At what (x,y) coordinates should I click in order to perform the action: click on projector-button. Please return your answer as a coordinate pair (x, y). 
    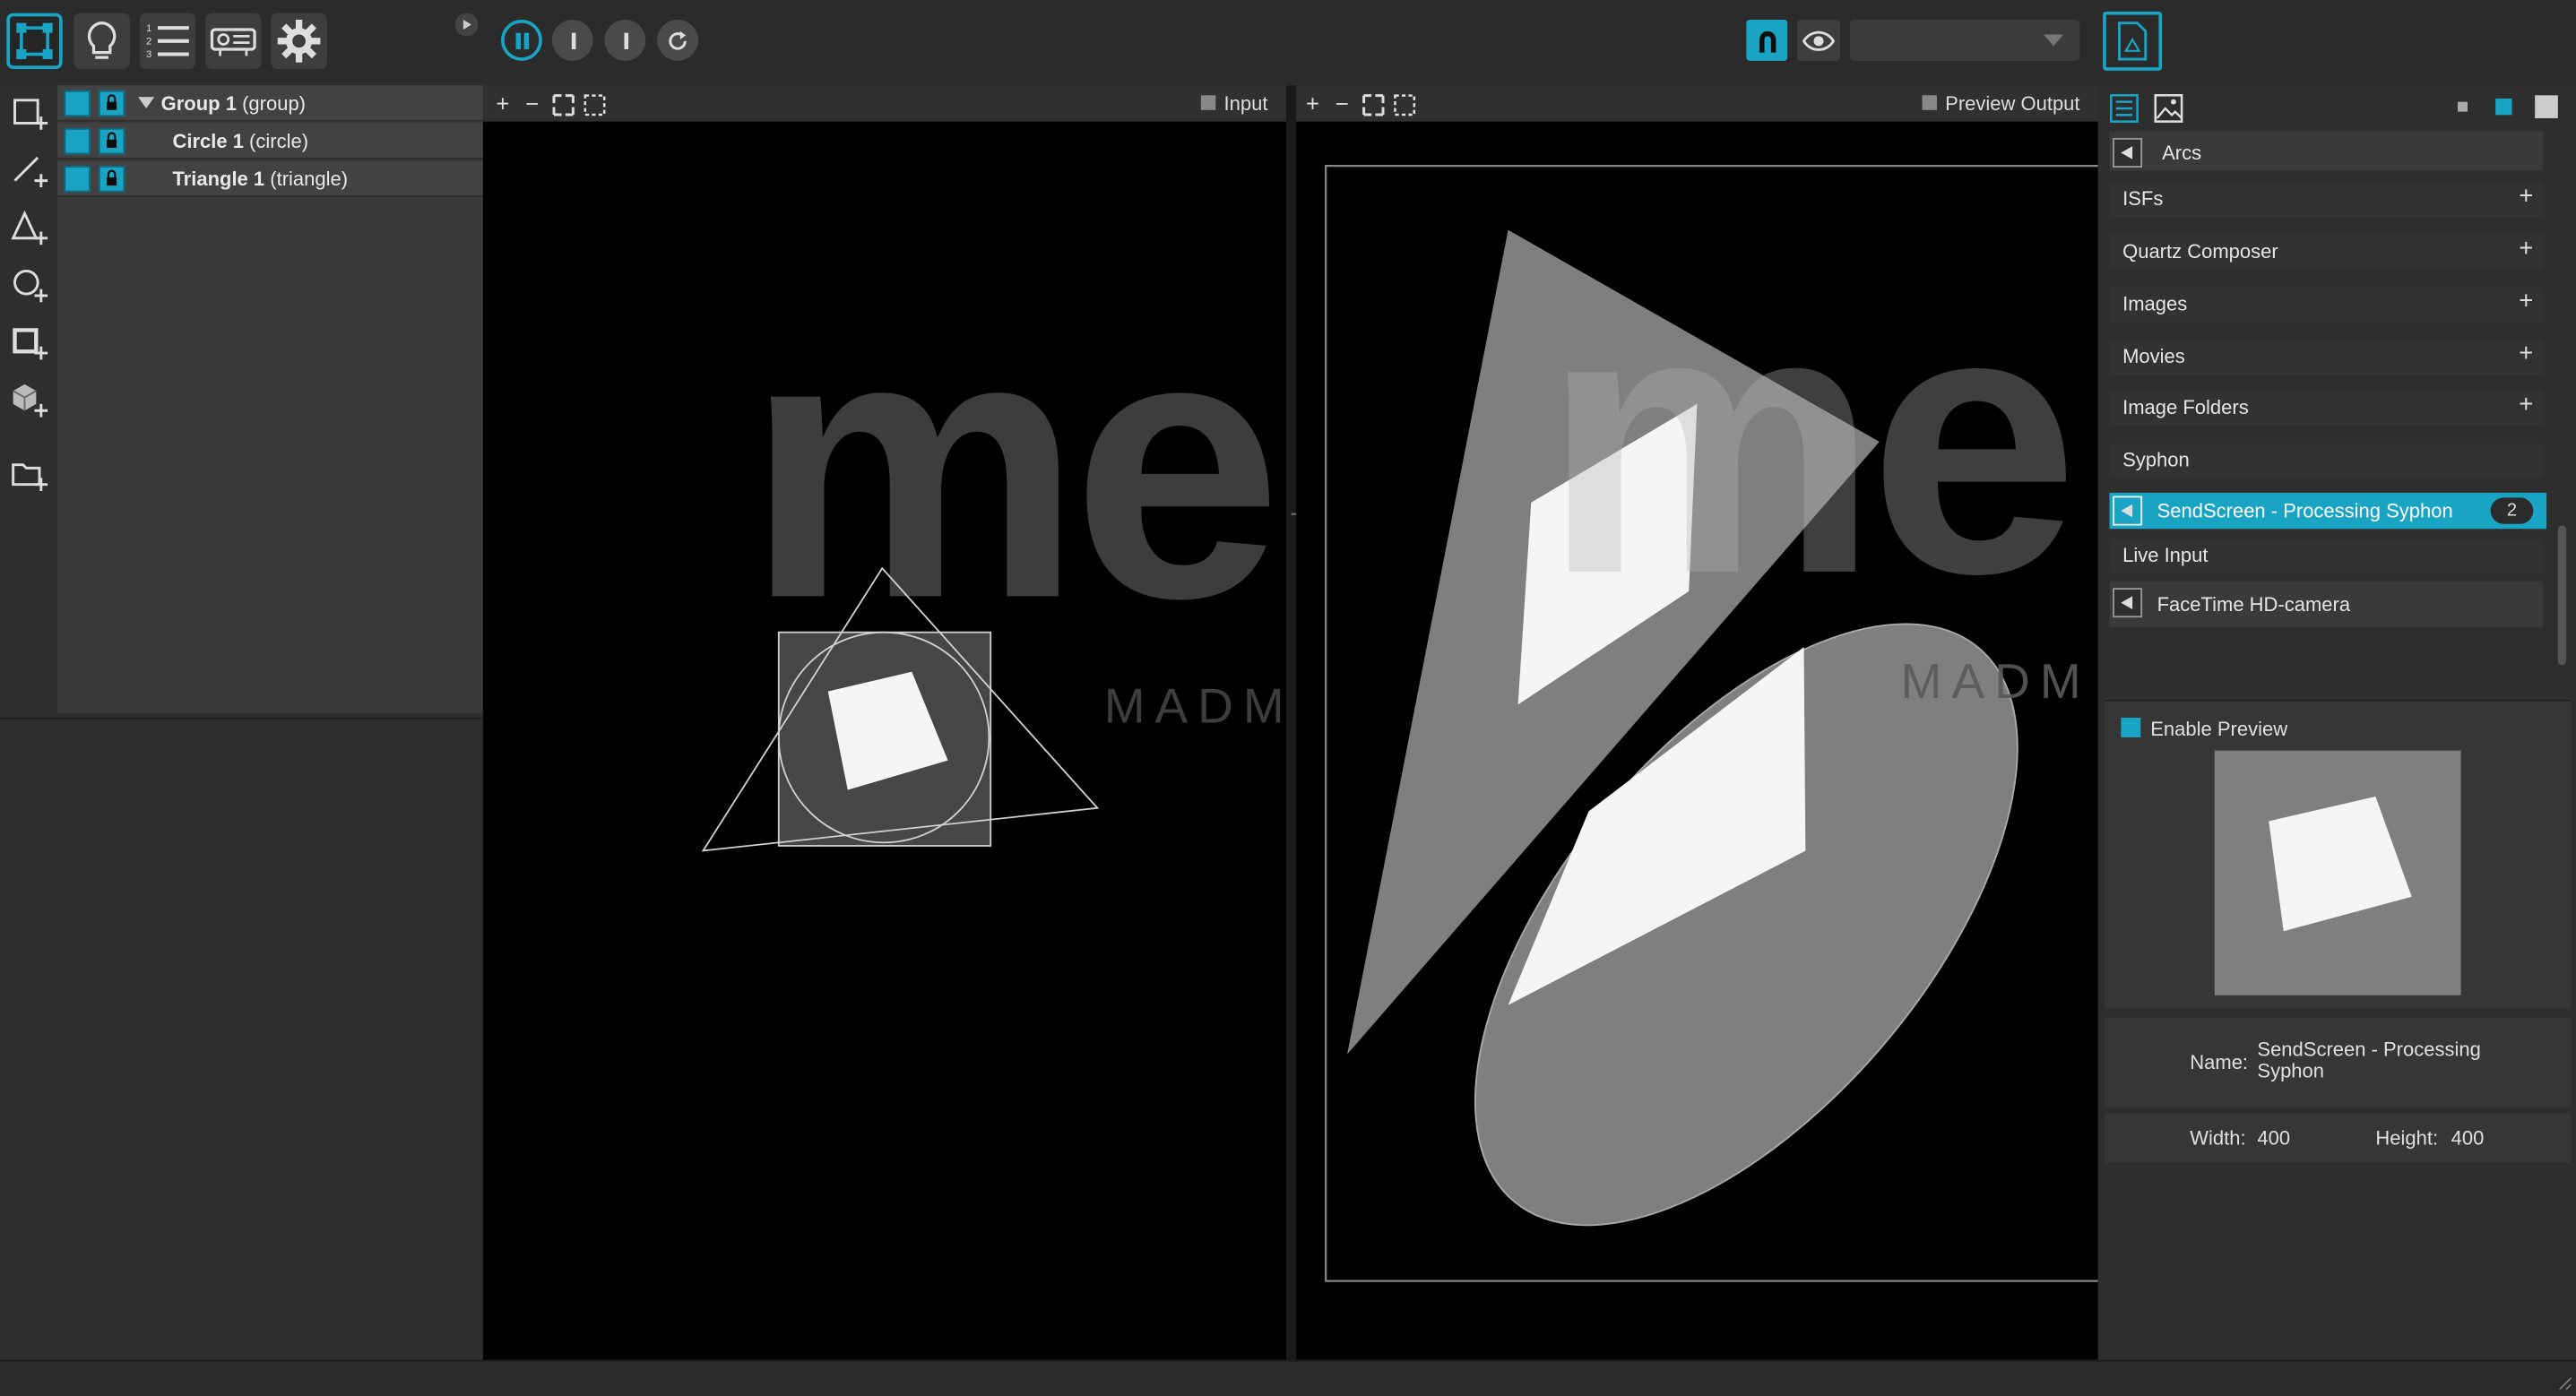
    Looking at the image, I should click on (233, 41).